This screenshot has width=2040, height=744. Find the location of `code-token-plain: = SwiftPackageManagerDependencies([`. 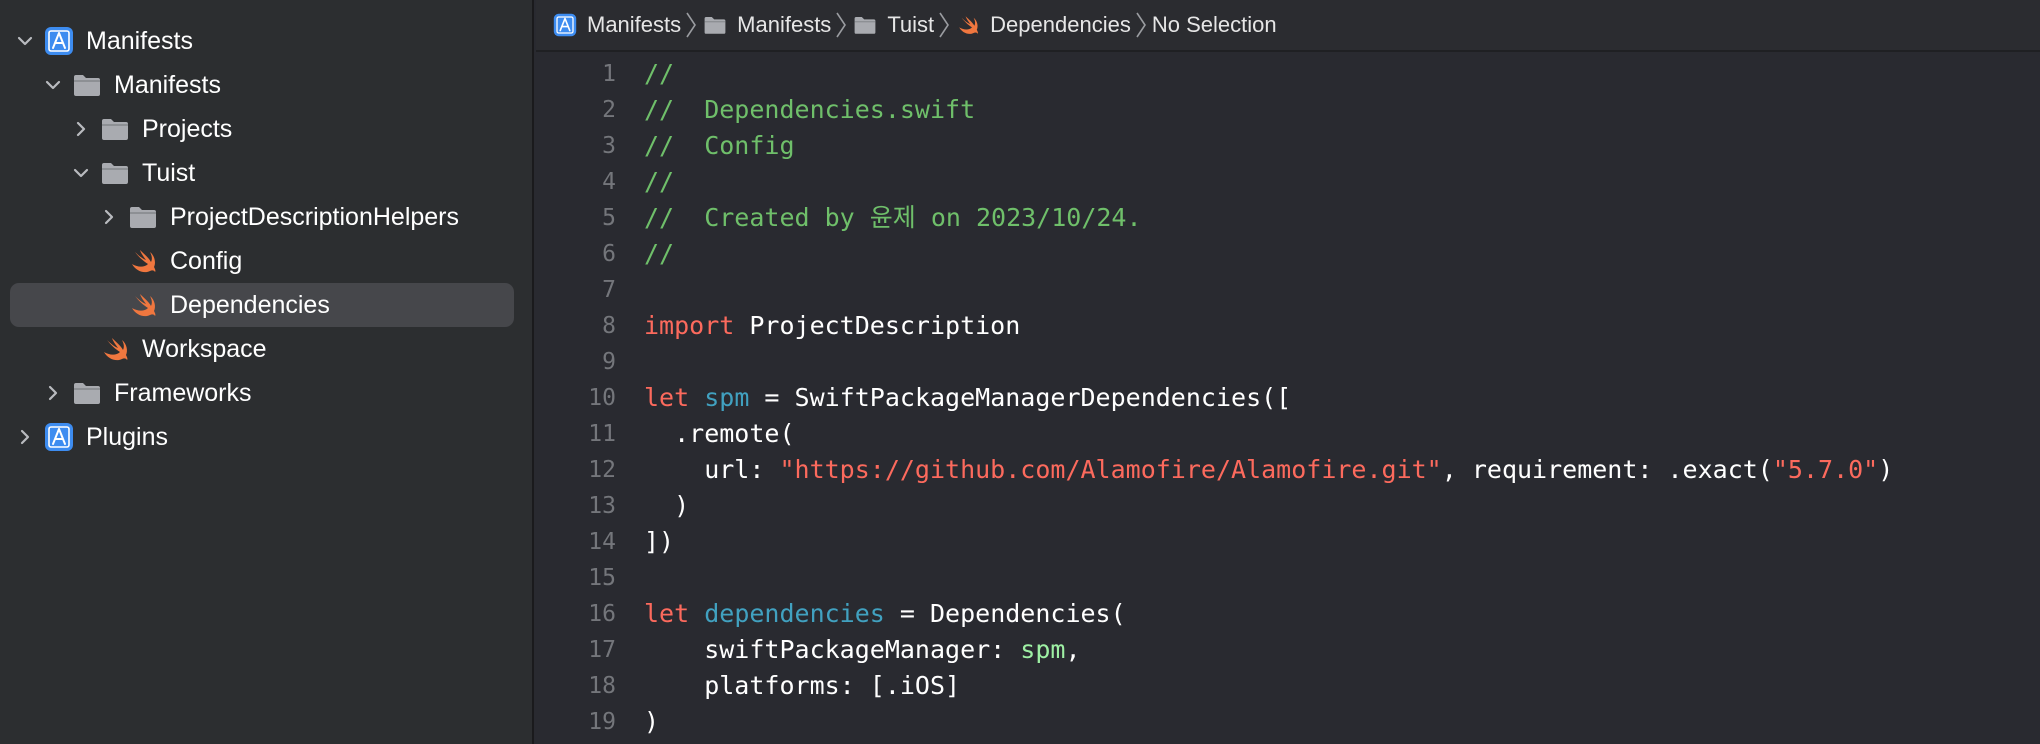

code-token-plain: = SwiftPackageManagerDependencies([ is located at coordinates (1020, 397).